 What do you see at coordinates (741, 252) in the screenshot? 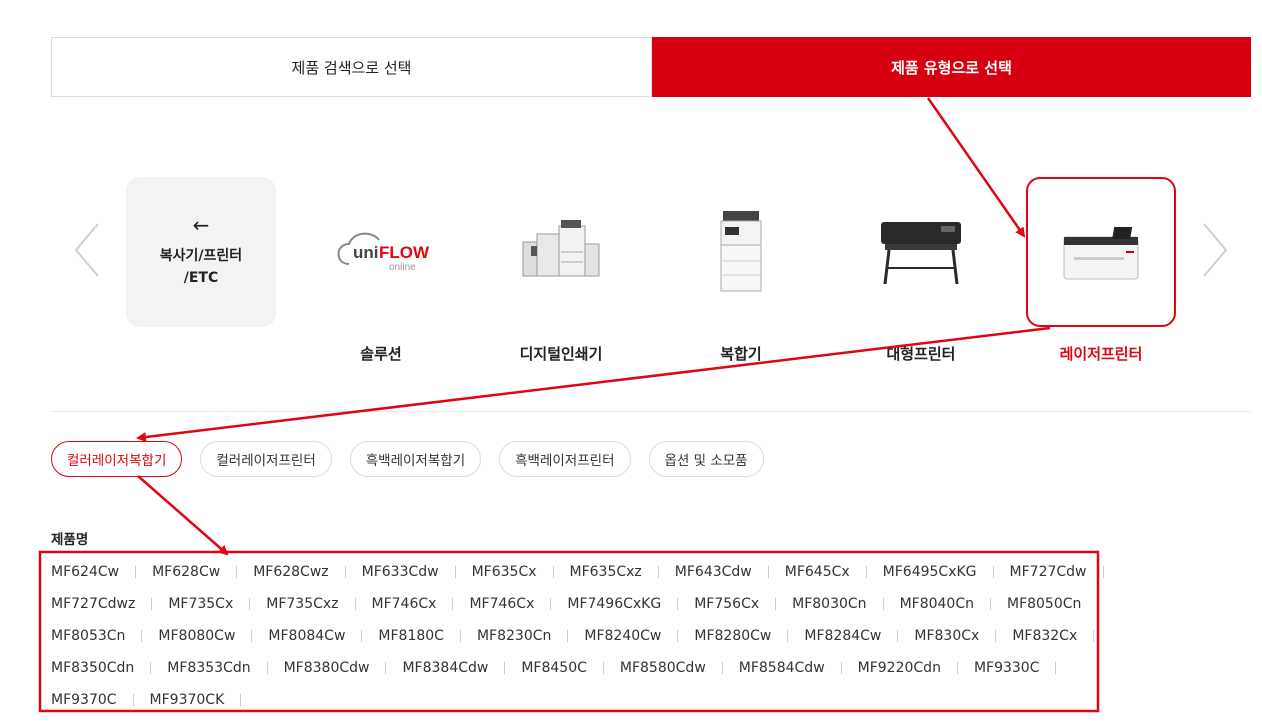
I see `multifunction-printer-icon` at bounding box center [741, 252].